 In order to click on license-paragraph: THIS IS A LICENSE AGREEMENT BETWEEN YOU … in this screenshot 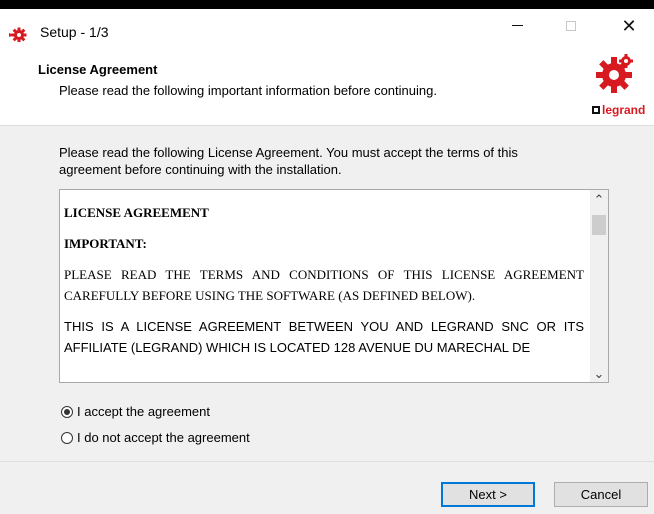, I will do `click(324, 337)`.